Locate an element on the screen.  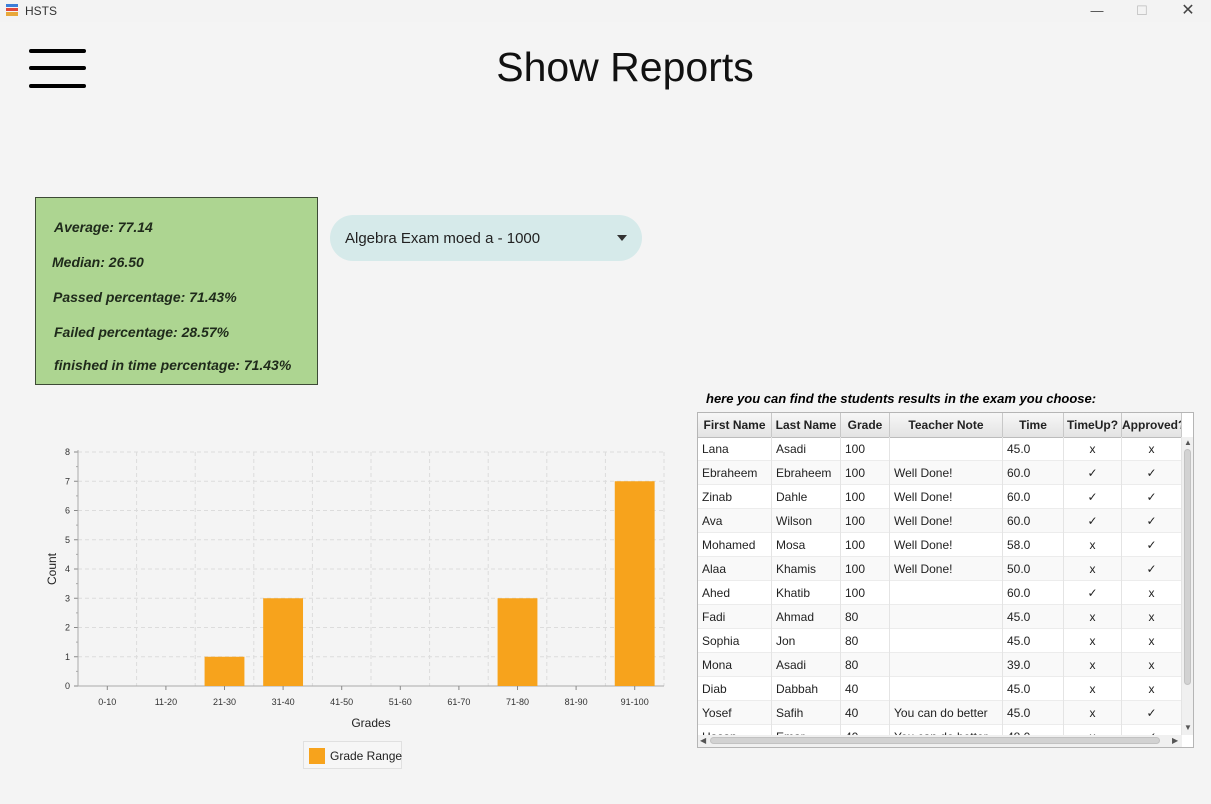
column-header-grade: Grade is located at coordinates (865, 425).